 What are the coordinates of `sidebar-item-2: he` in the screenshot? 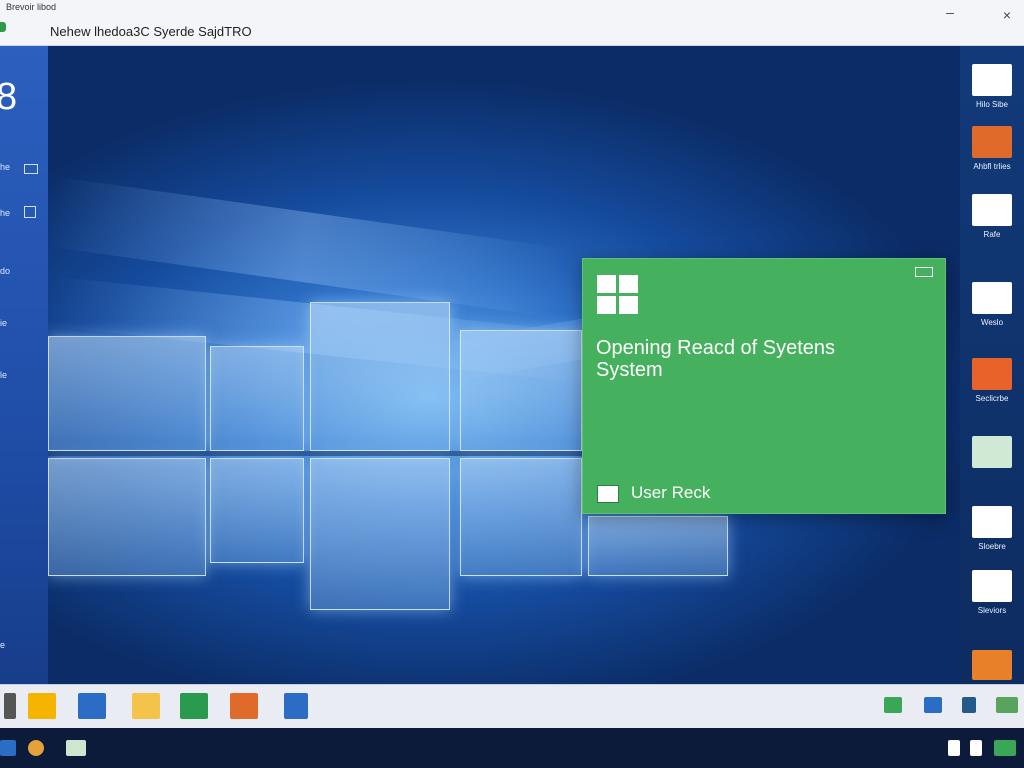 It's located at (5, 213).